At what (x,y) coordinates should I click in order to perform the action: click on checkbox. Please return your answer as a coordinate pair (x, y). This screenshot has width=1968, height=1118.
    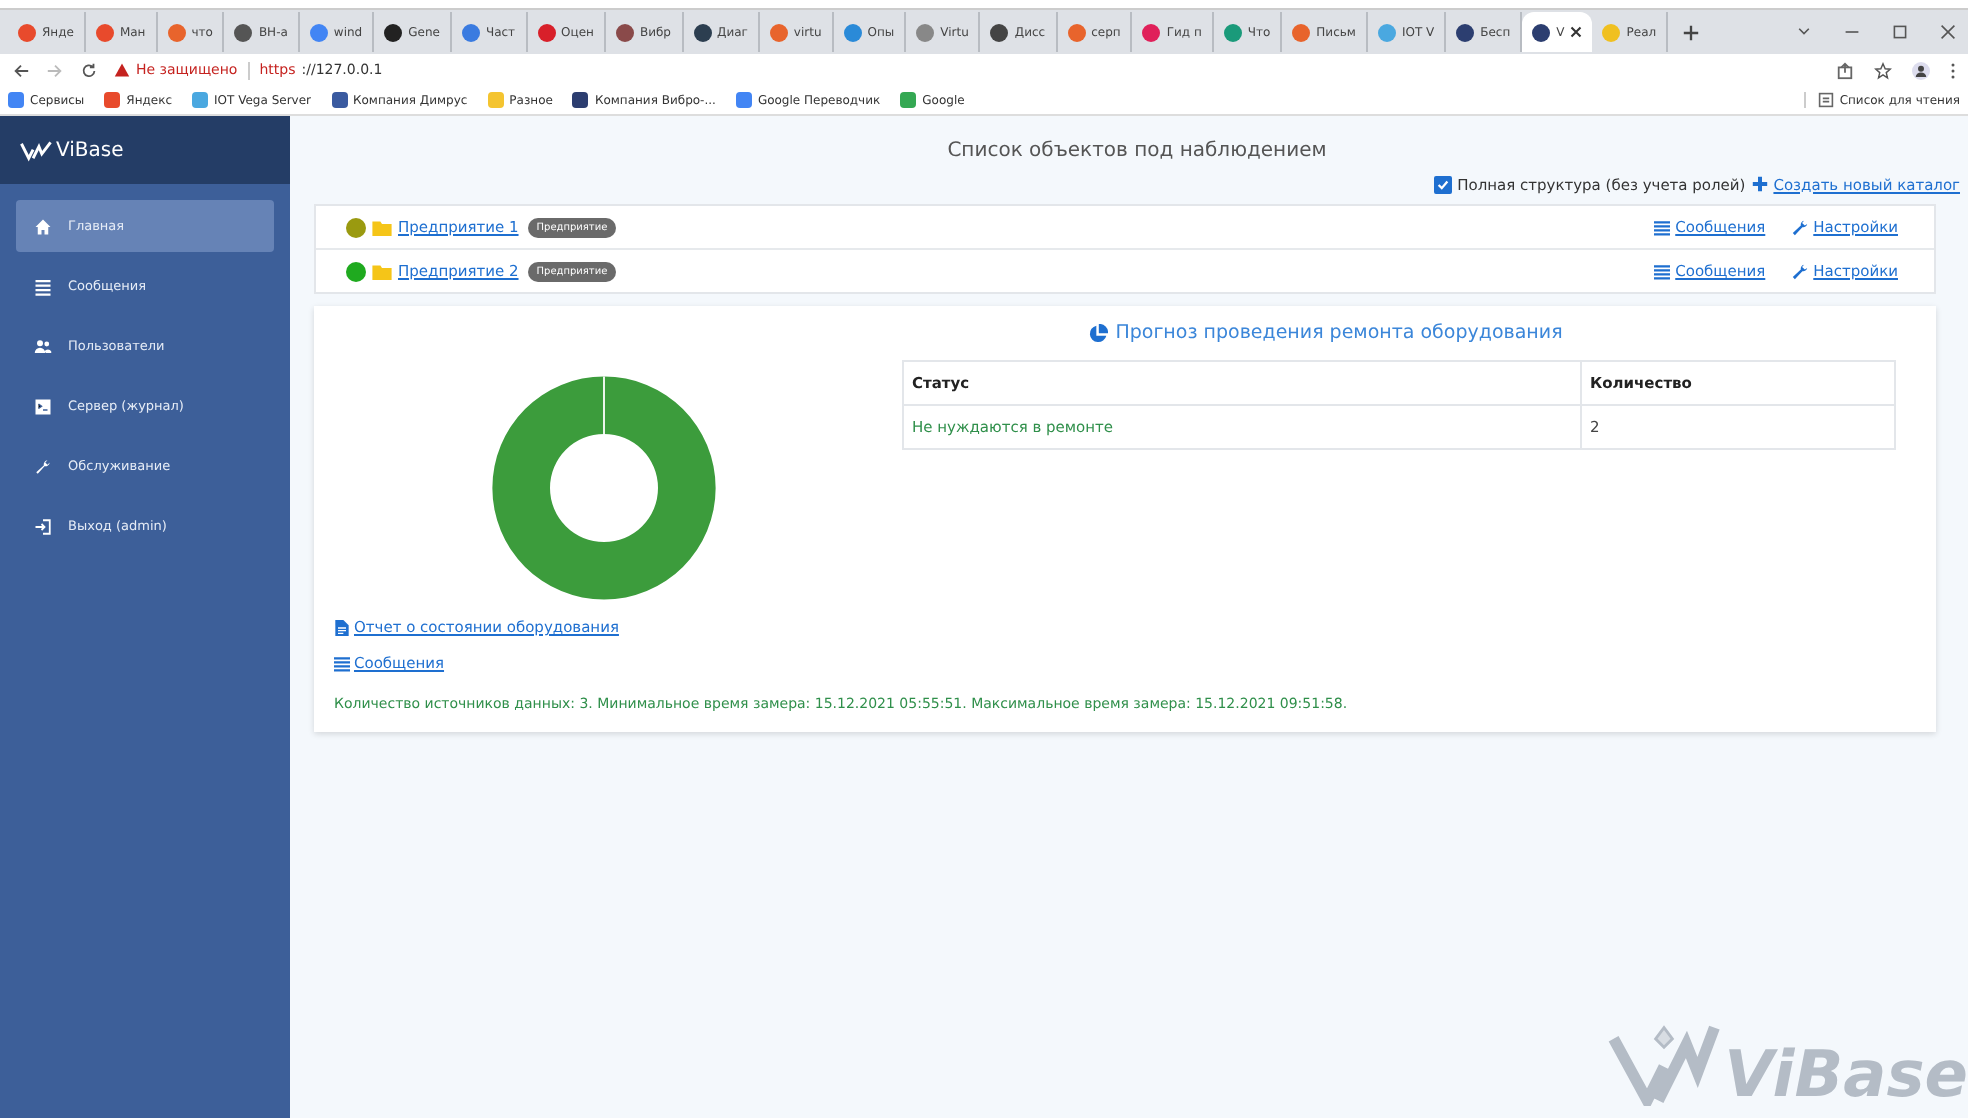
    Looking at the image, I should click on (1442, 184).